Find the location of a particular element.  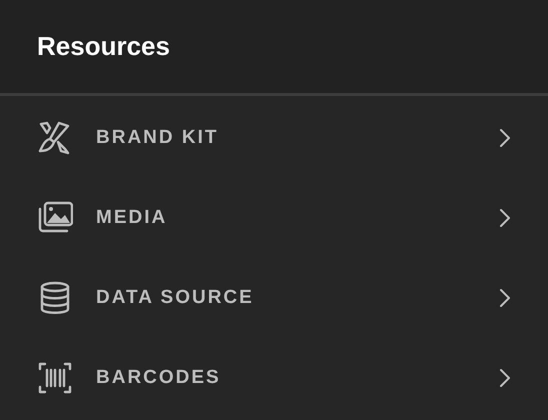

panel-title: Resources is located at coordinates (103, 46).